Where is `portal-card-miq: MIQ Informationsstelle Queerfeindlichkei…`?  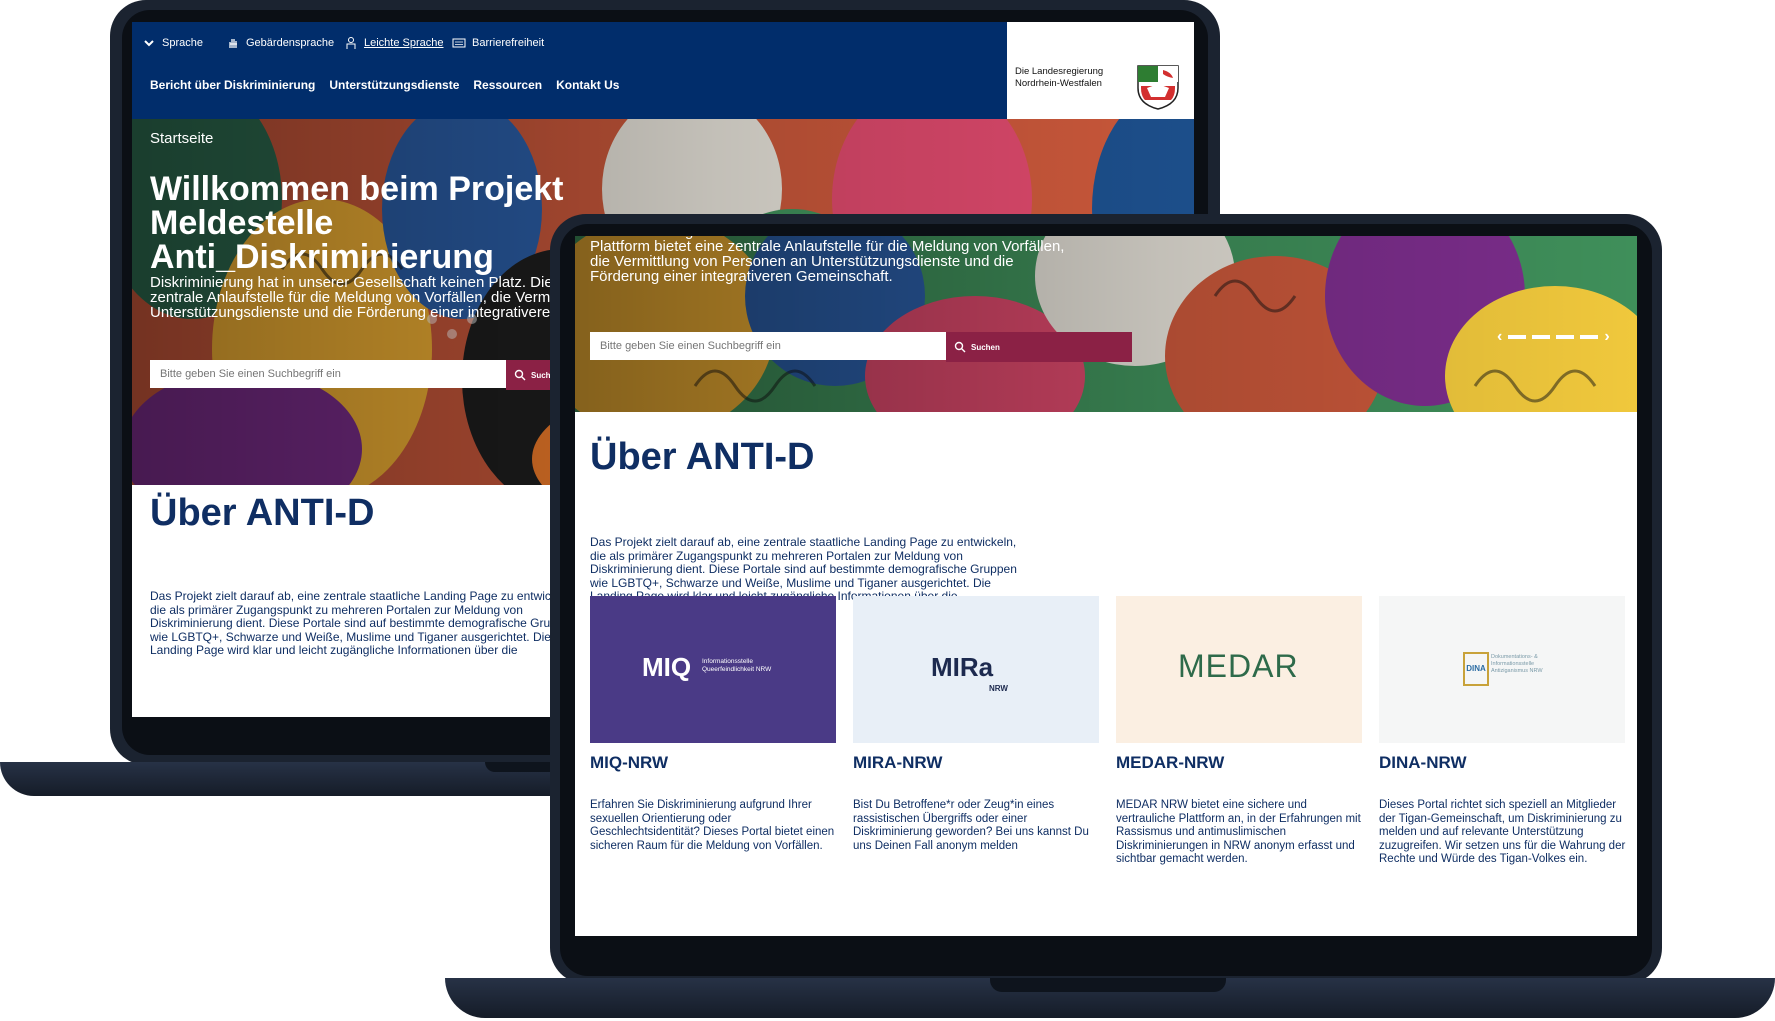
portal-card-miq: MIQ Informationsstelle Queerfeindlichkei… is located at coordinates (715, 724).